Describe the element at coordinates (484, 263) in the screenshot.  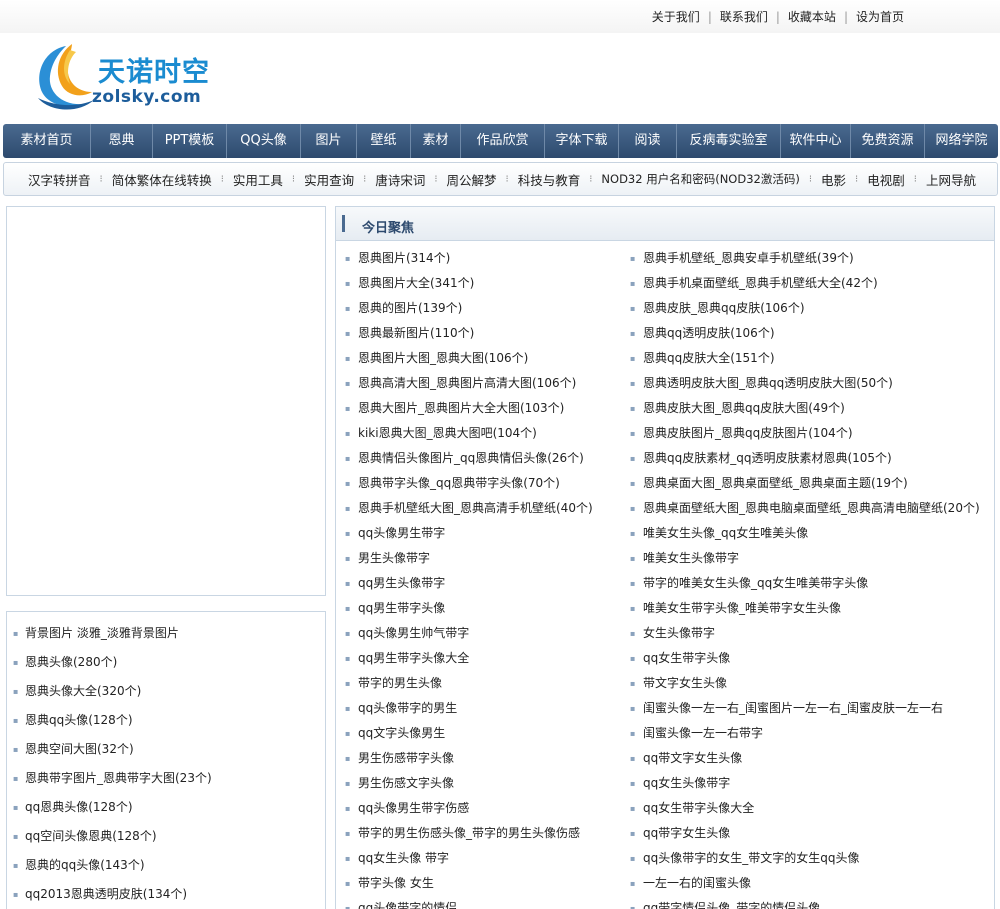
I see `list-item: 恩典图片(314个)` at that location.